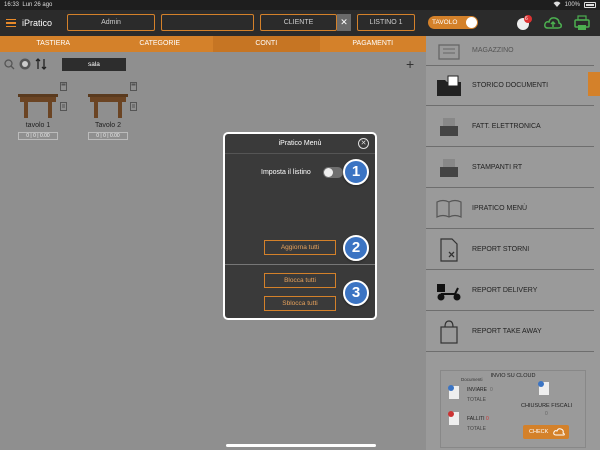 Image resolution: width=600 pixels, height=450 pixels. What do you see at coordinates (53, 44) in the screenshot?
I see `tab-tastiera: TASTIERA` at bounding box center [53, 44].